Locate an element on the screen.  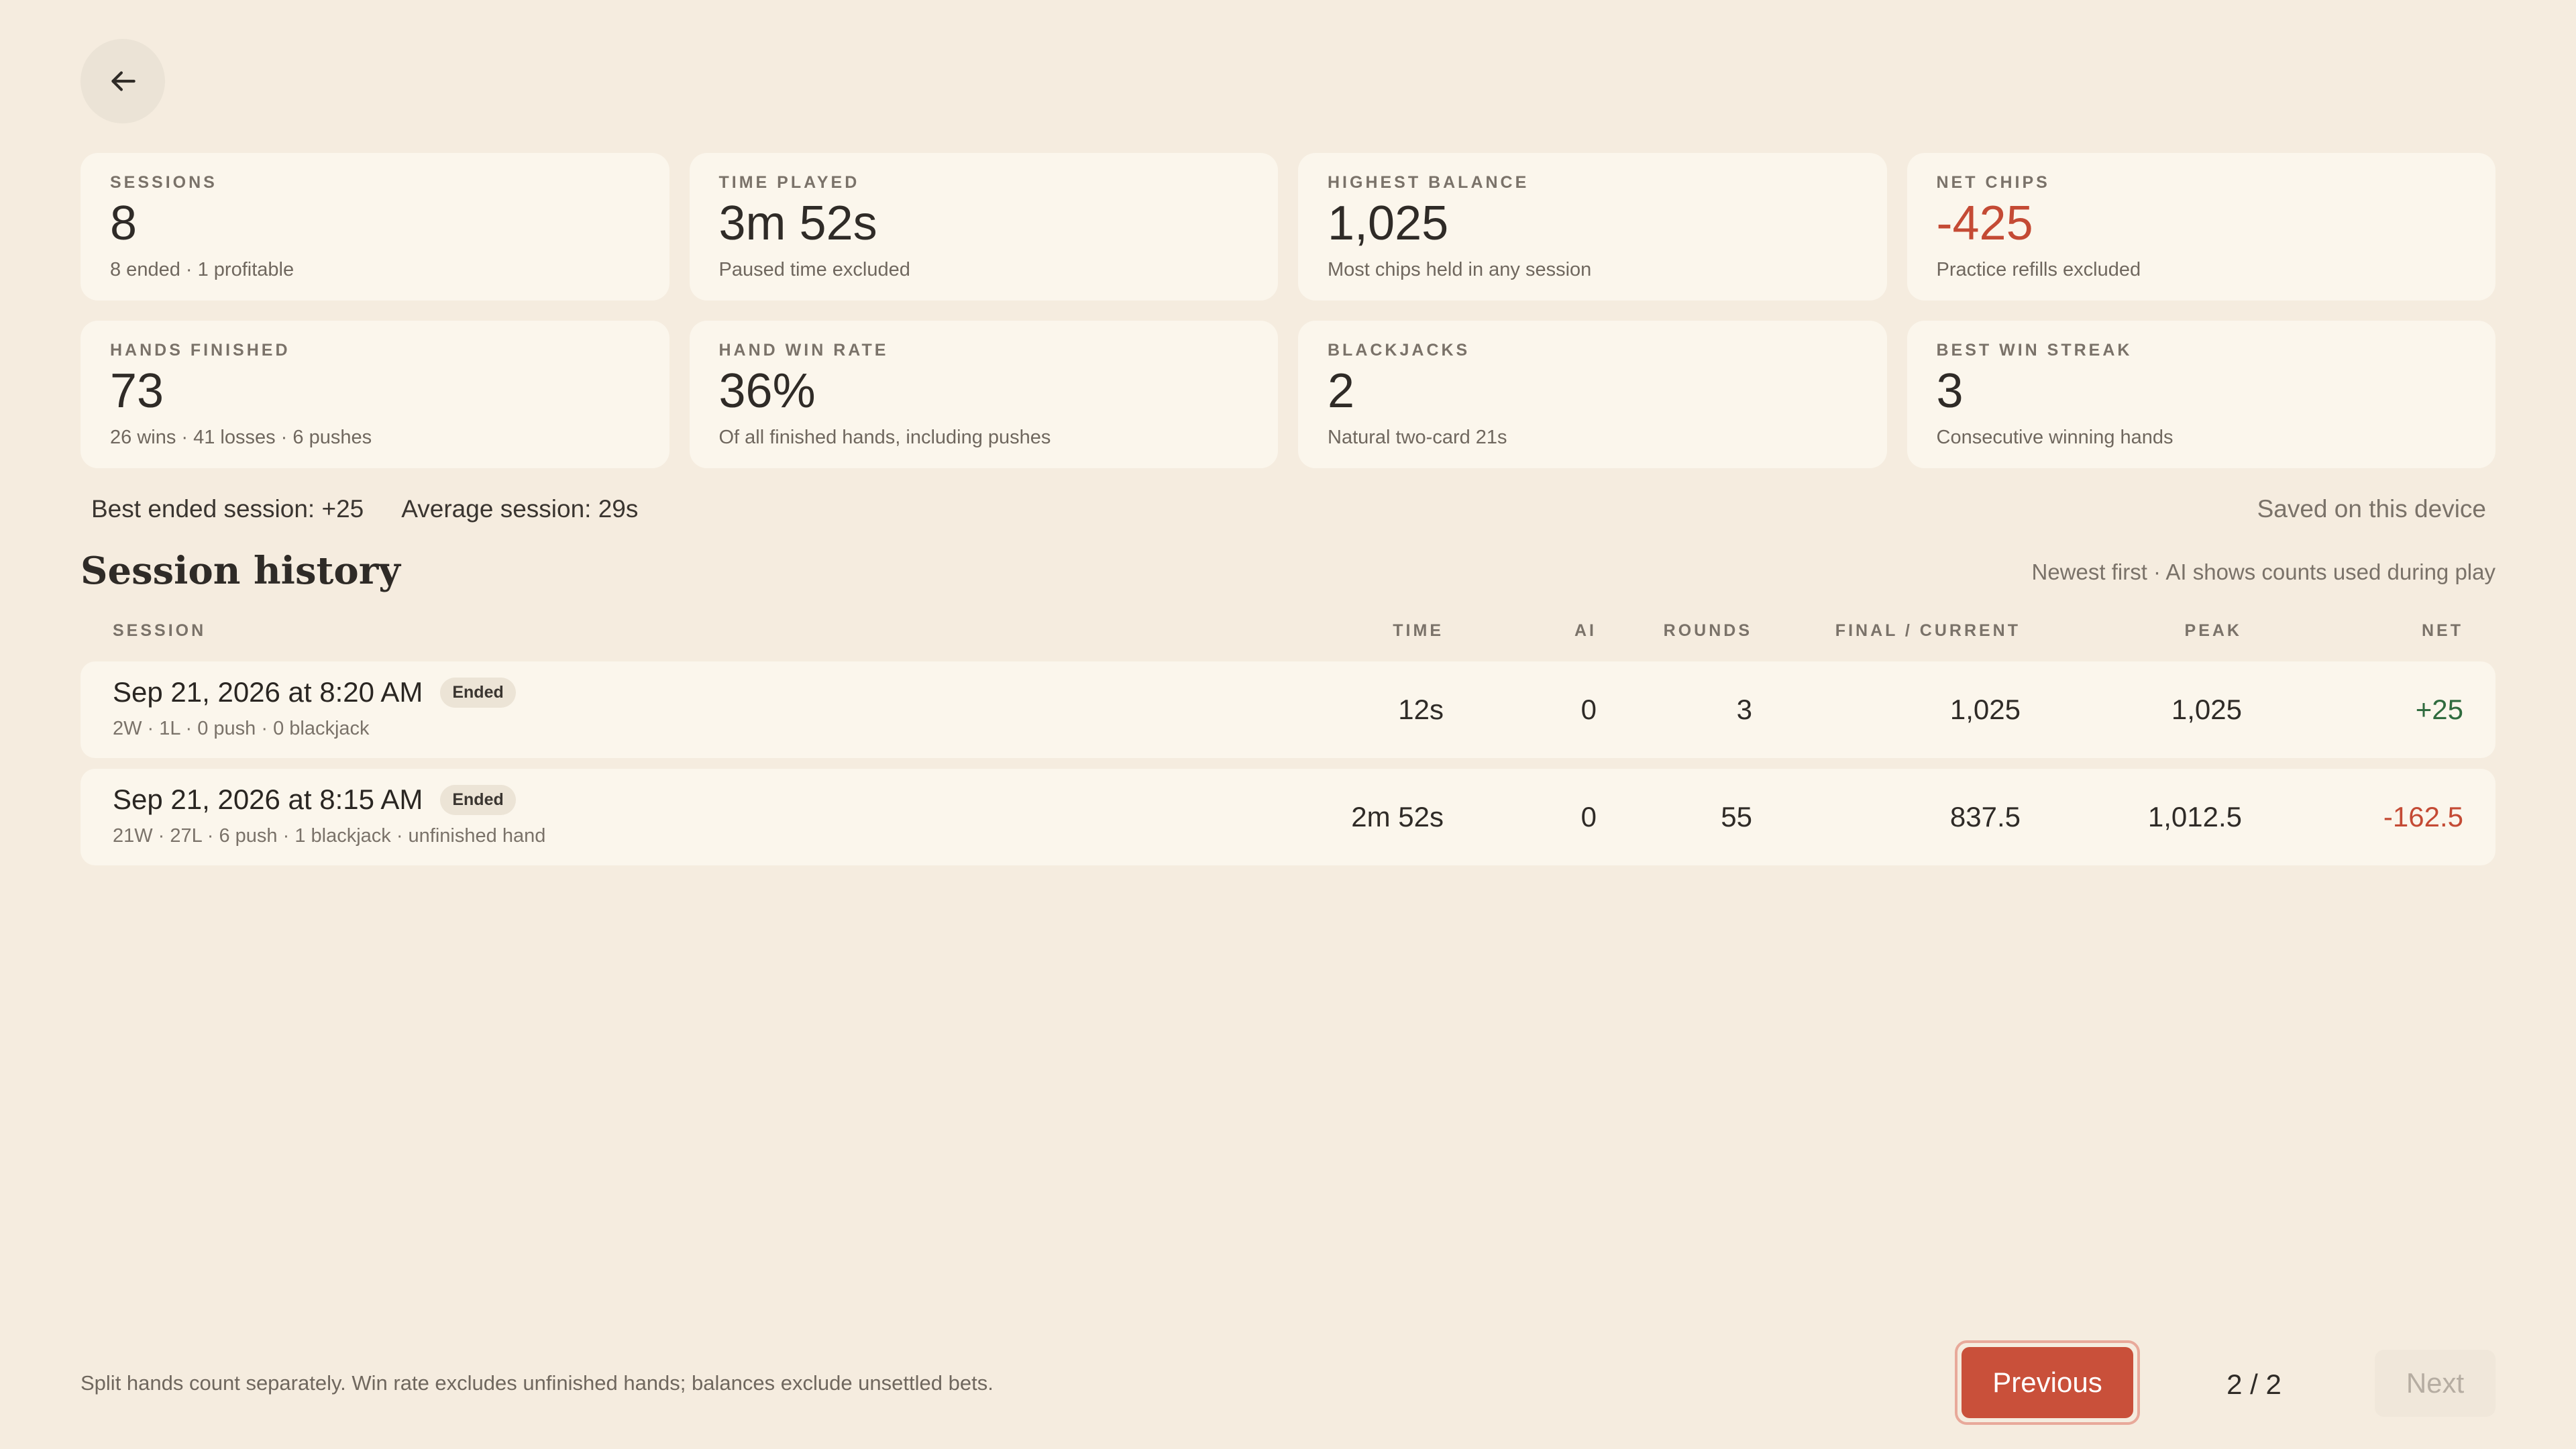
section-title: Session history is located at coordinates (240, 571).